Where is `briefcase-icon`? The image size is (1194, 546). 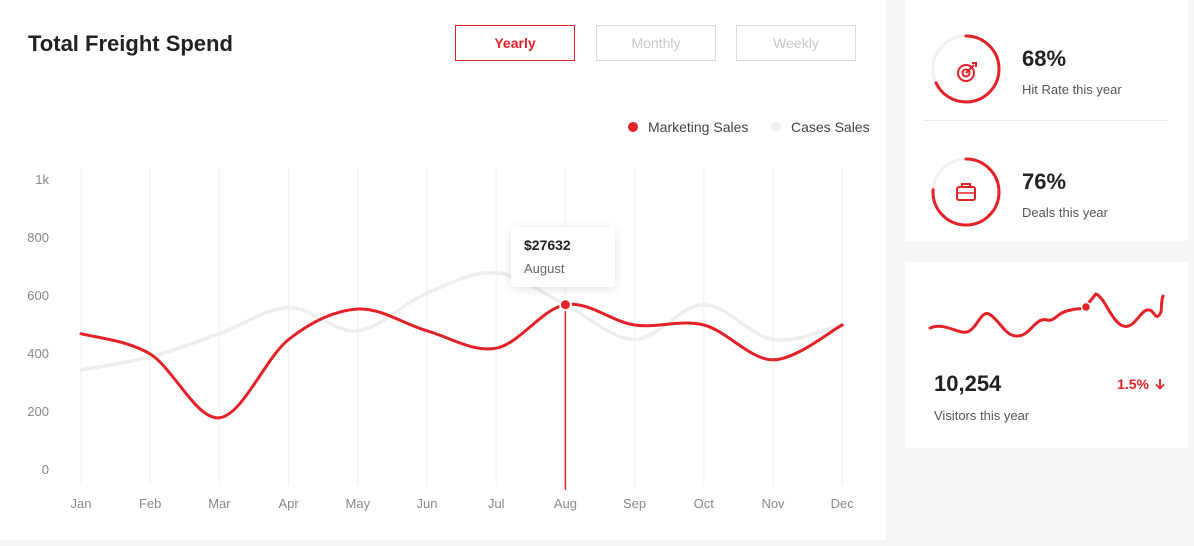 briefcase-icon is located at coordinates (966, 192).